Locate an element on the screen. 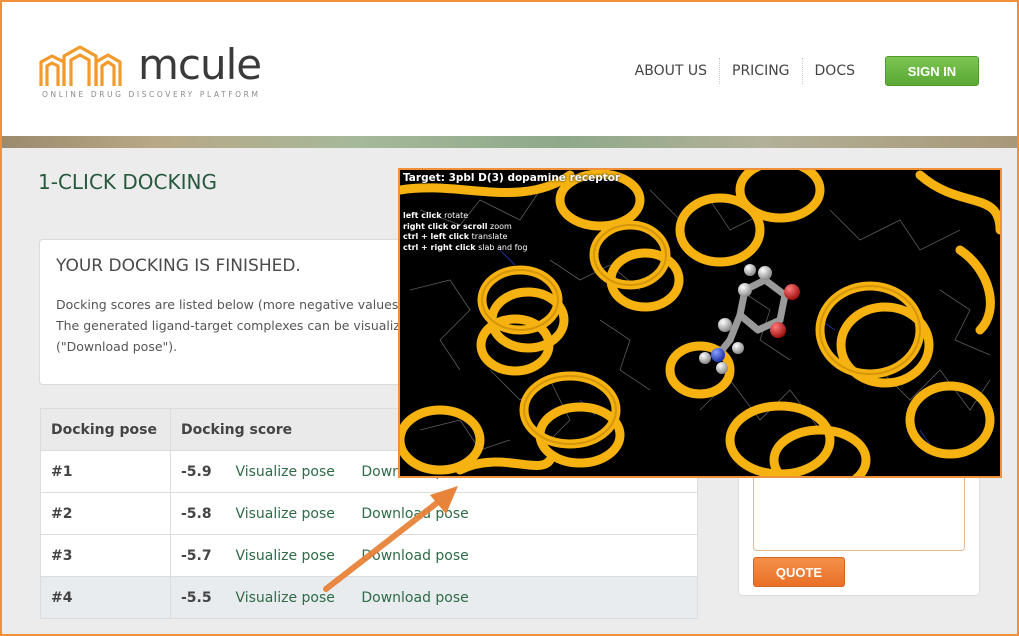 Image resolution: width=1019 pixels, height=636 pixels. panel-line-3: ("Download pose"). is located at coordinates (117, 346).